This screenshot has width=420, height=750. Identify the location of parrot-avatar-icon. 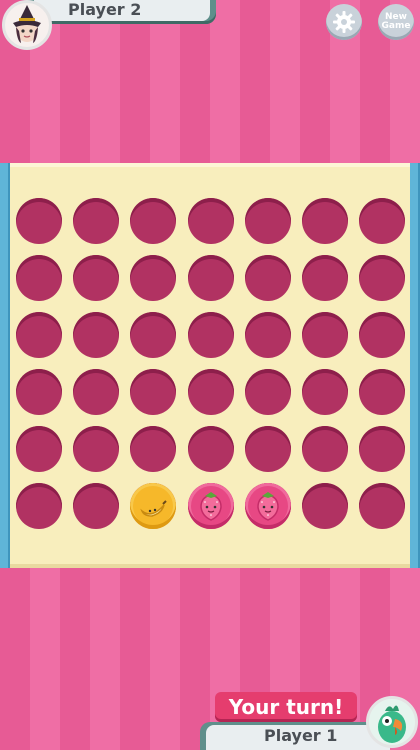
(392, 722).